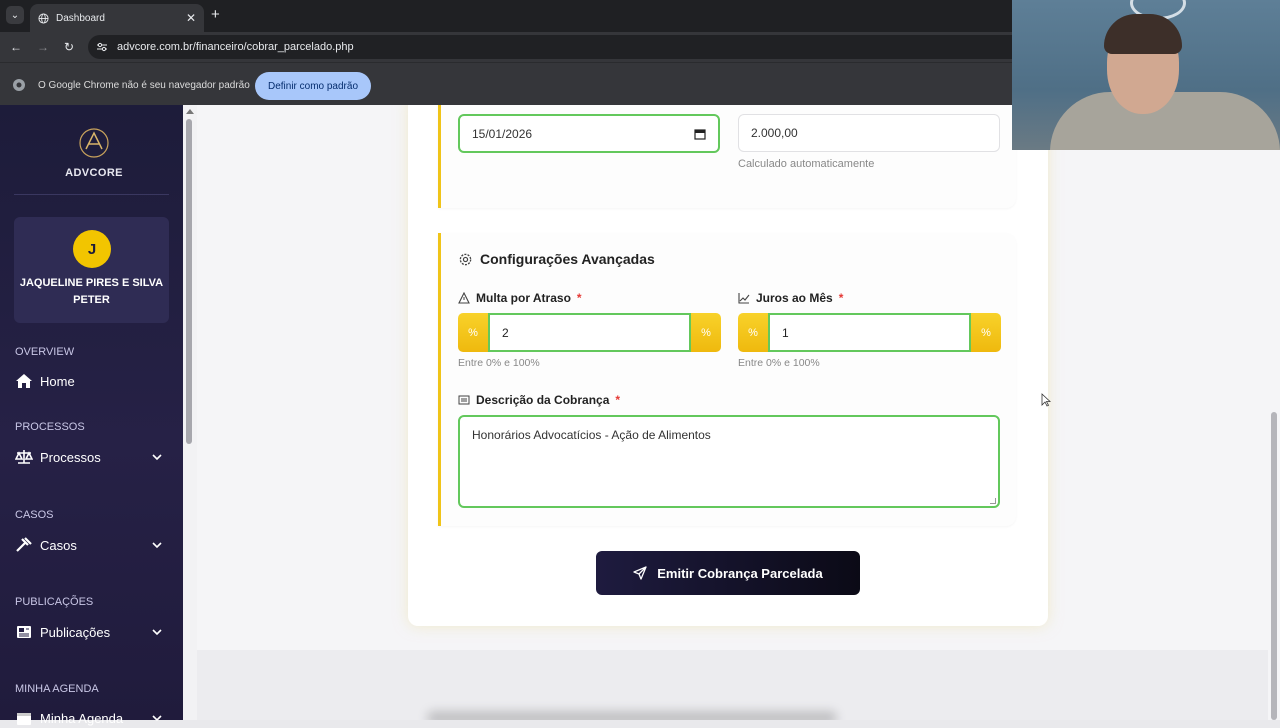  What do you see at coordinates (24, 632) in the screenshot?
I see `newspaper-icon` at bounding box center [24, 632].